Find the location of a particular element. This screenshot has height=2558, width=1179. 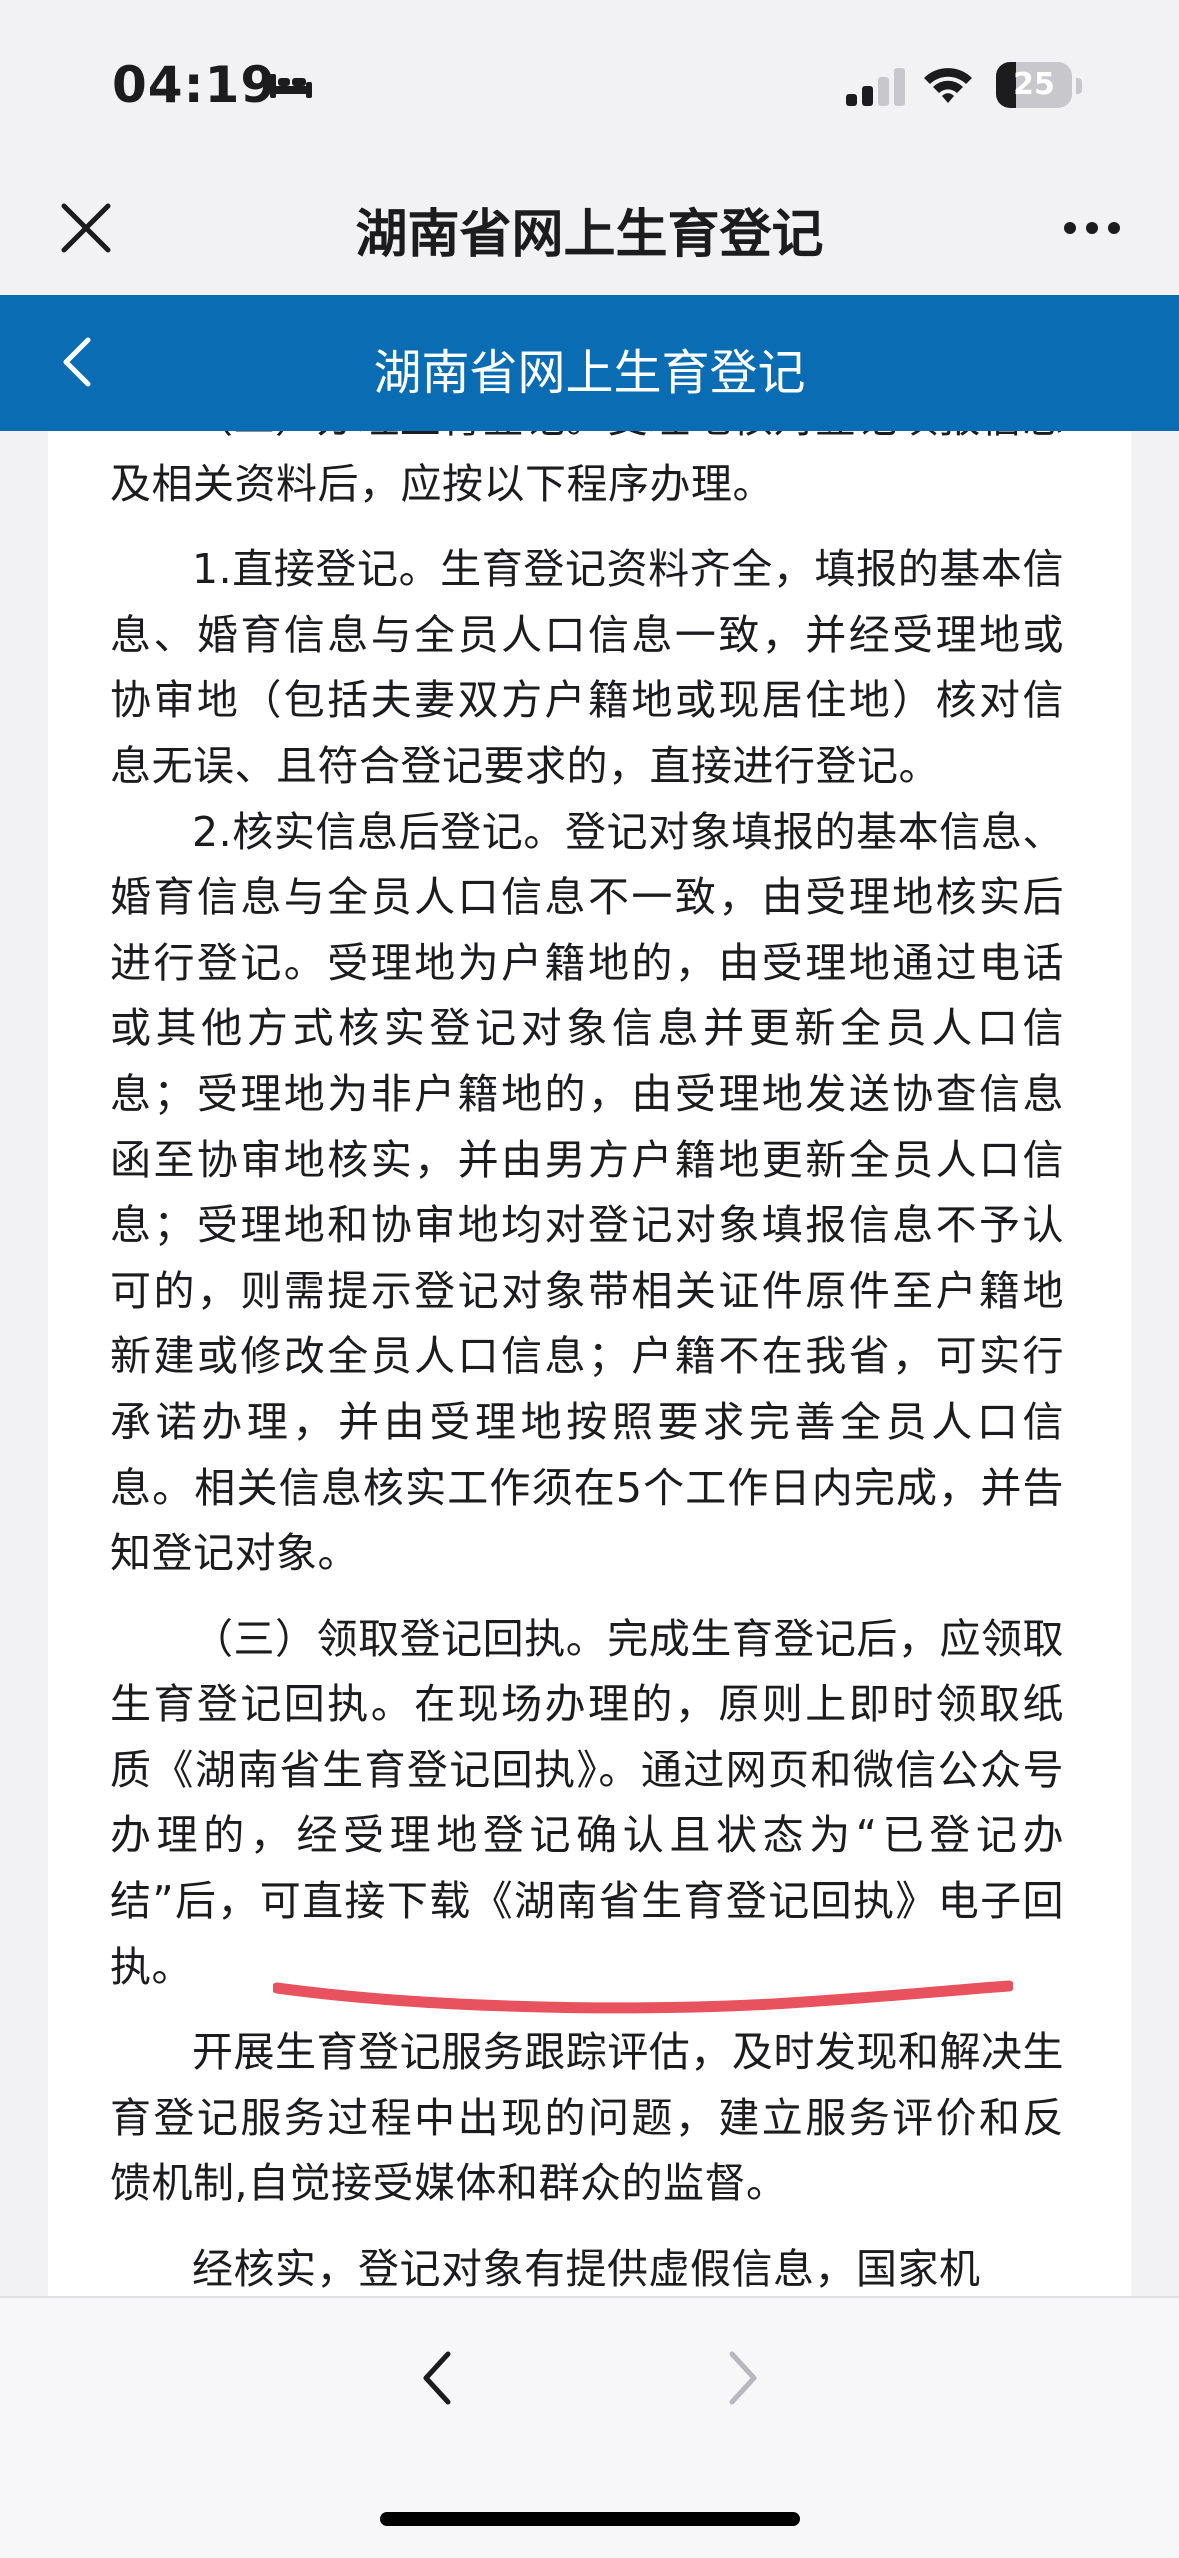

browser-title: 湖南省网上生育登记 is located at coordinates (589, 235).